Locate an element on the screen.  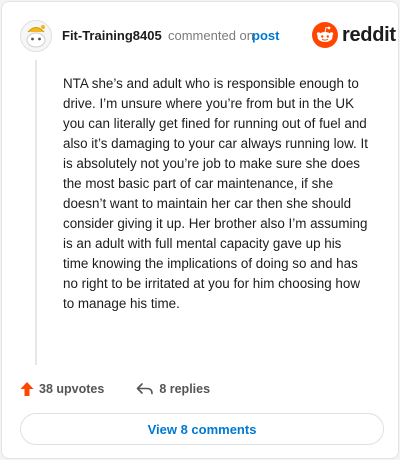
reply-count: 8 replies is located at coordinates (185, 389).